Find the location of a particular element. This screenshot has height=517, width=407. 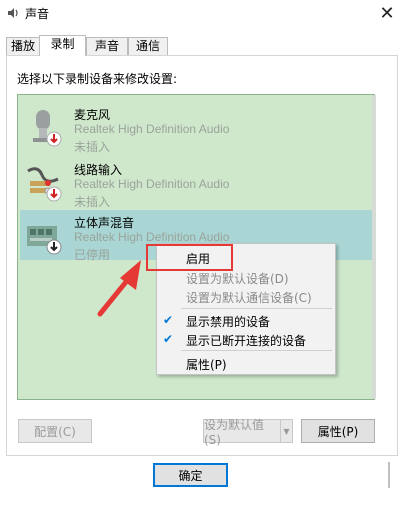

menu-item-show-disabled-devices: 显示禁用的设备 is located at coordinates (228, 321).